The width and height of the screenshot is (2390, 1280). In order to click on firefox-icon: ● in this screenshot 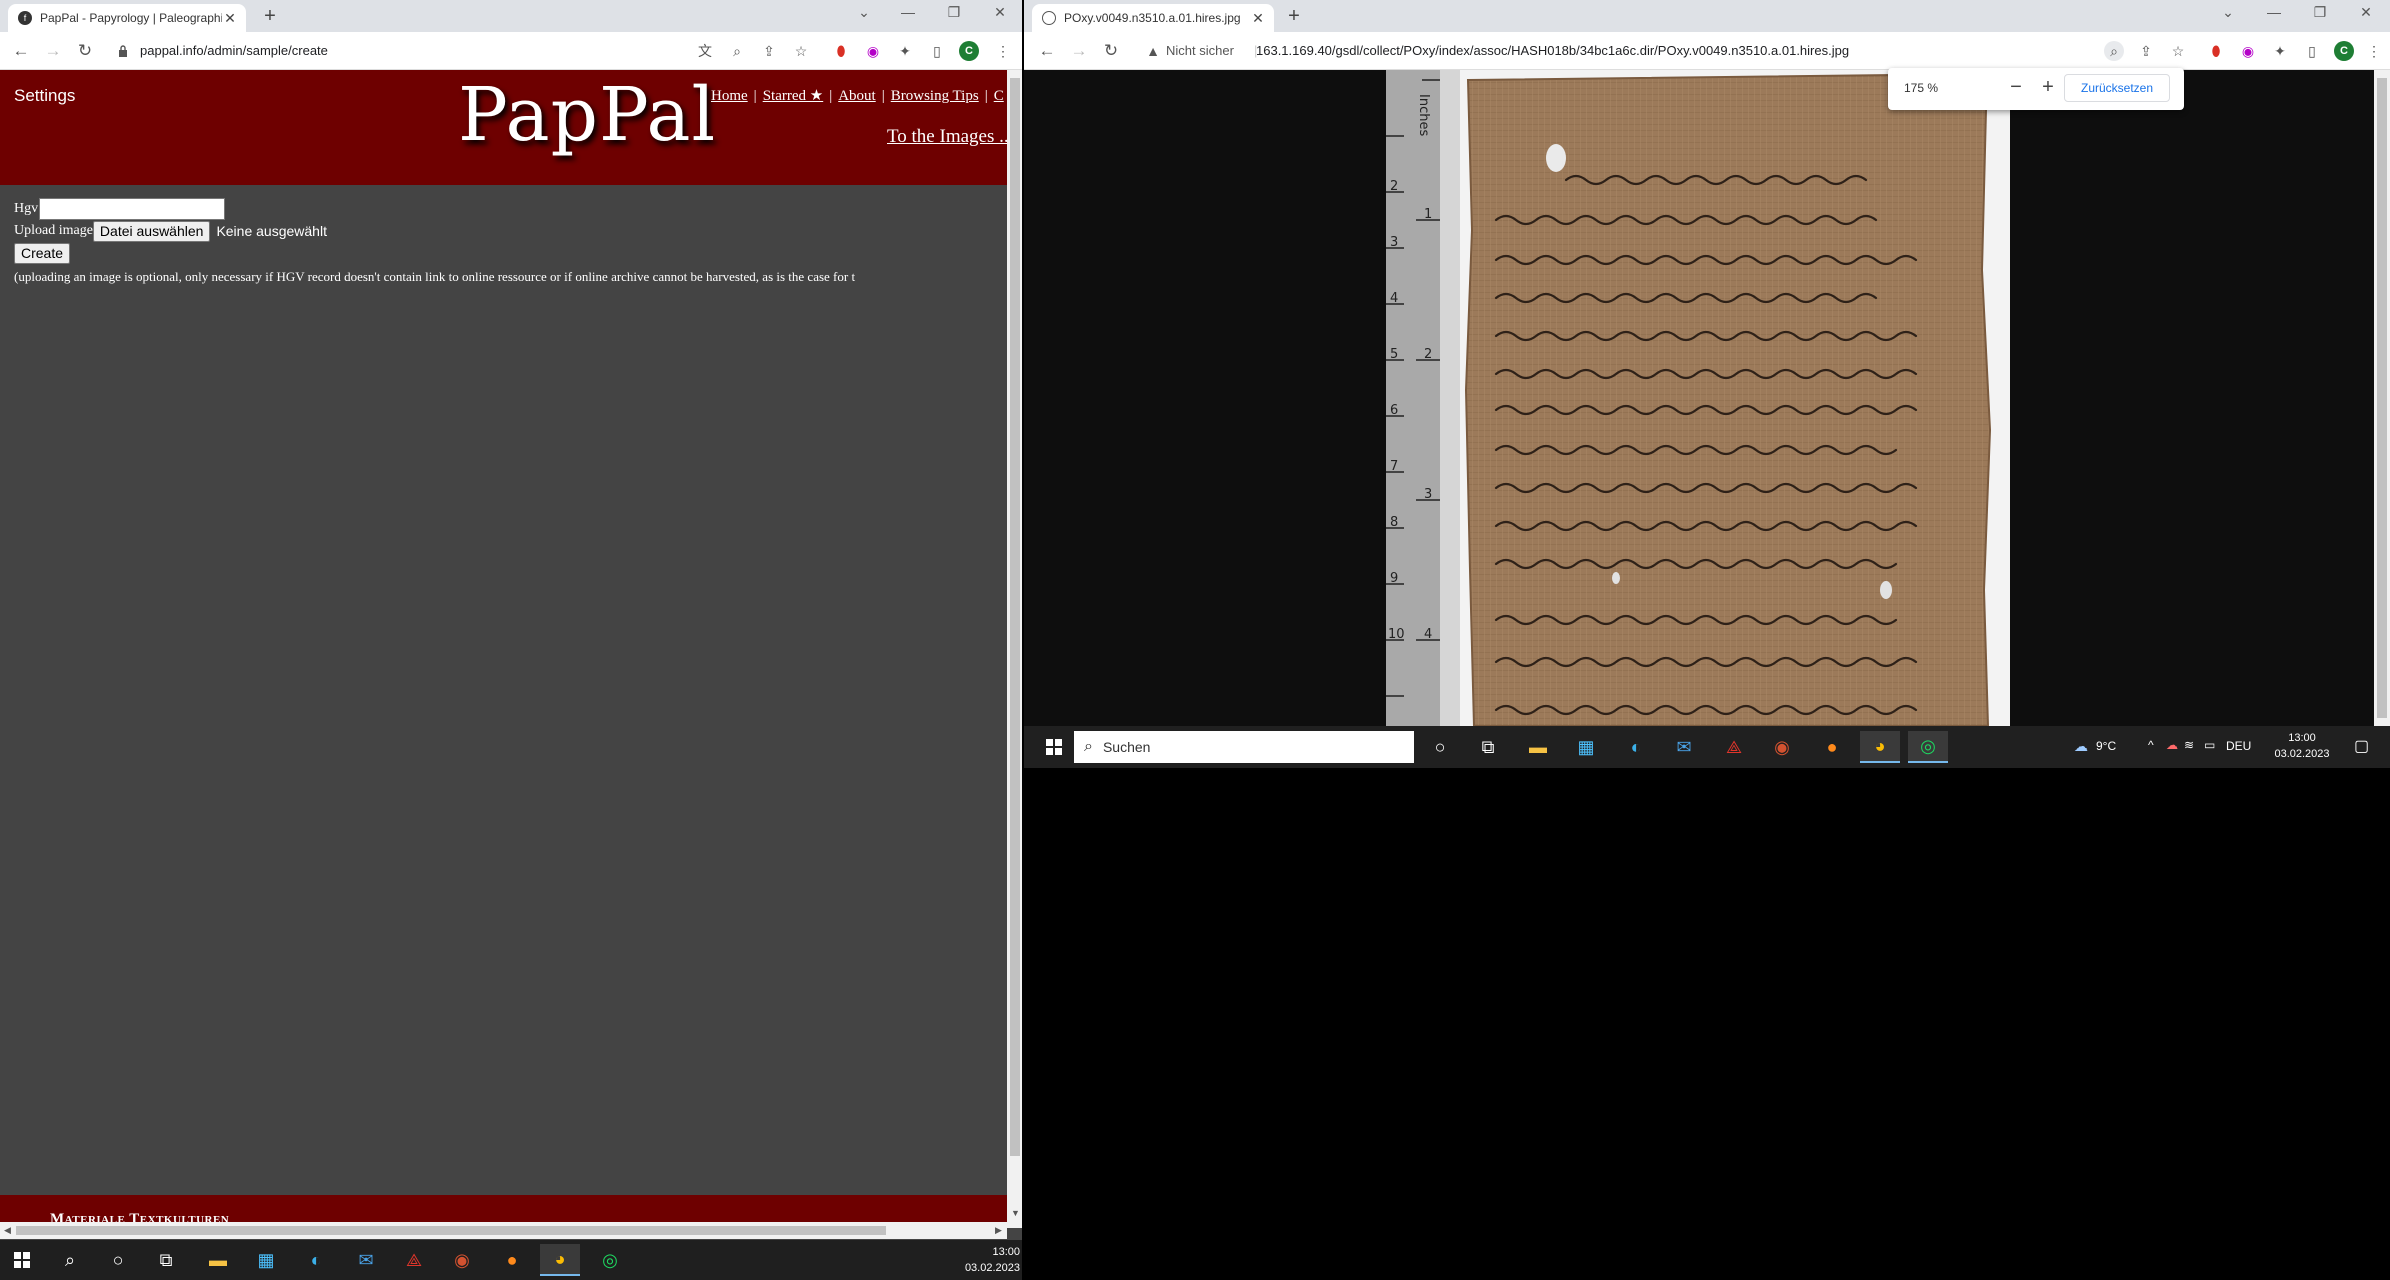, I will do `click(512, 1260)`.